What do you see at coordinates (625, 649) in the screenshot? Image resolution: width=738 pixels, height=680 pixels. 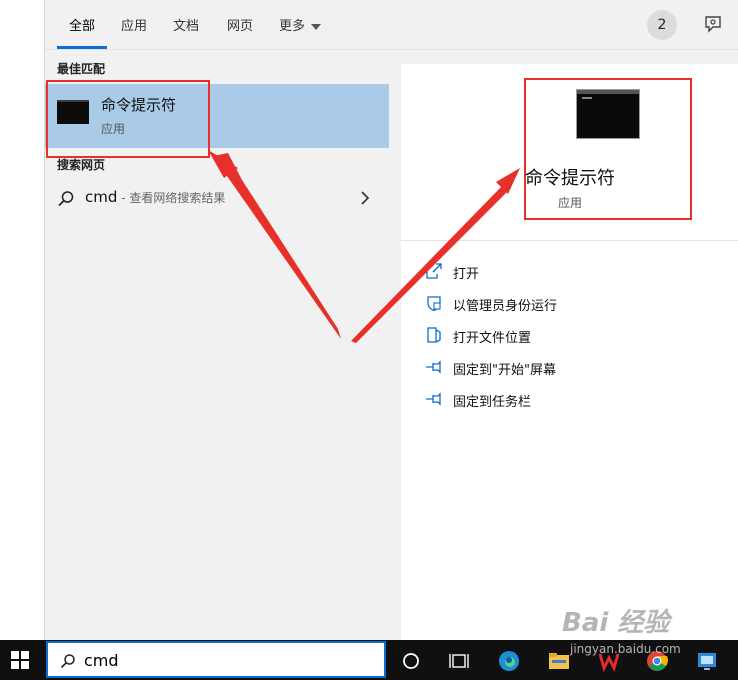 I see `watermark-url: jingyan.baidu.com` at bounding box center [625, 649].